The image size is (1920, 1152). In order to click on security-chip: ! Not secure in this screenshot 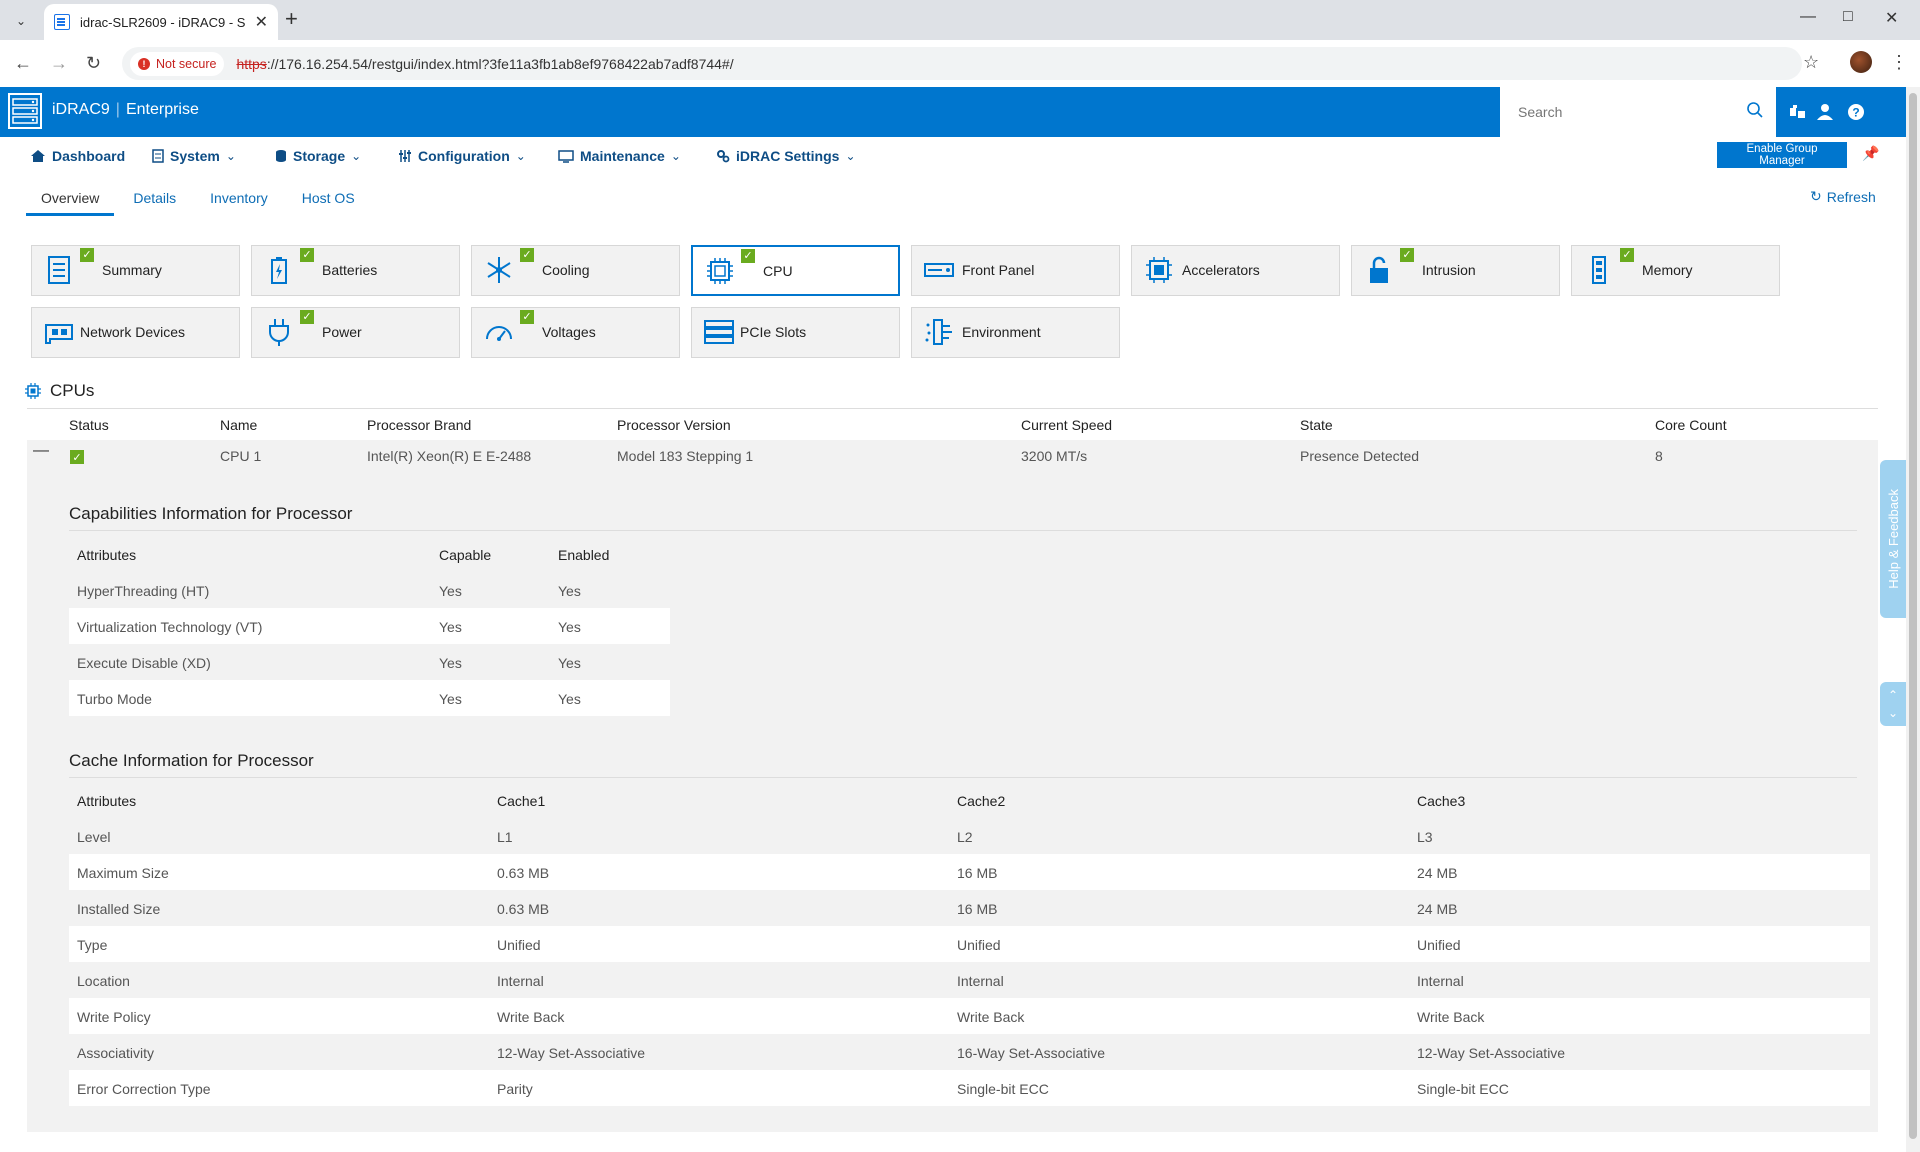, I will do `click(177, 63)`.